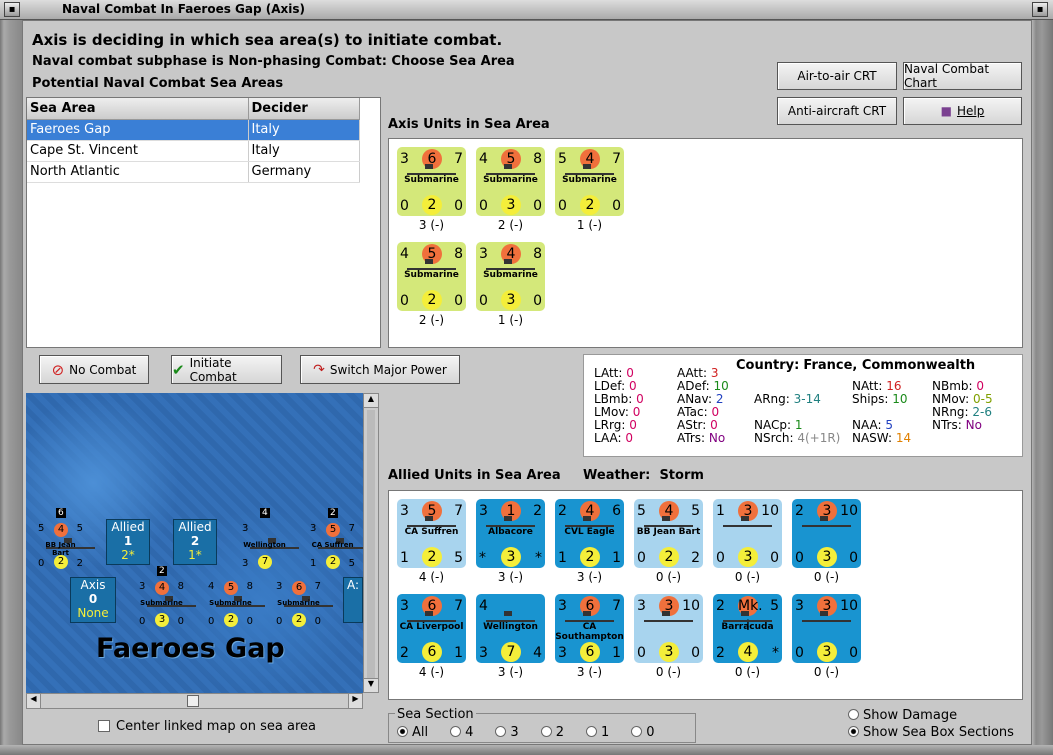 The height and width of the screenshot is (755, 1053). I want to click on naval-combat-chart-button: Naval Combat Chart, so click(962, 76).